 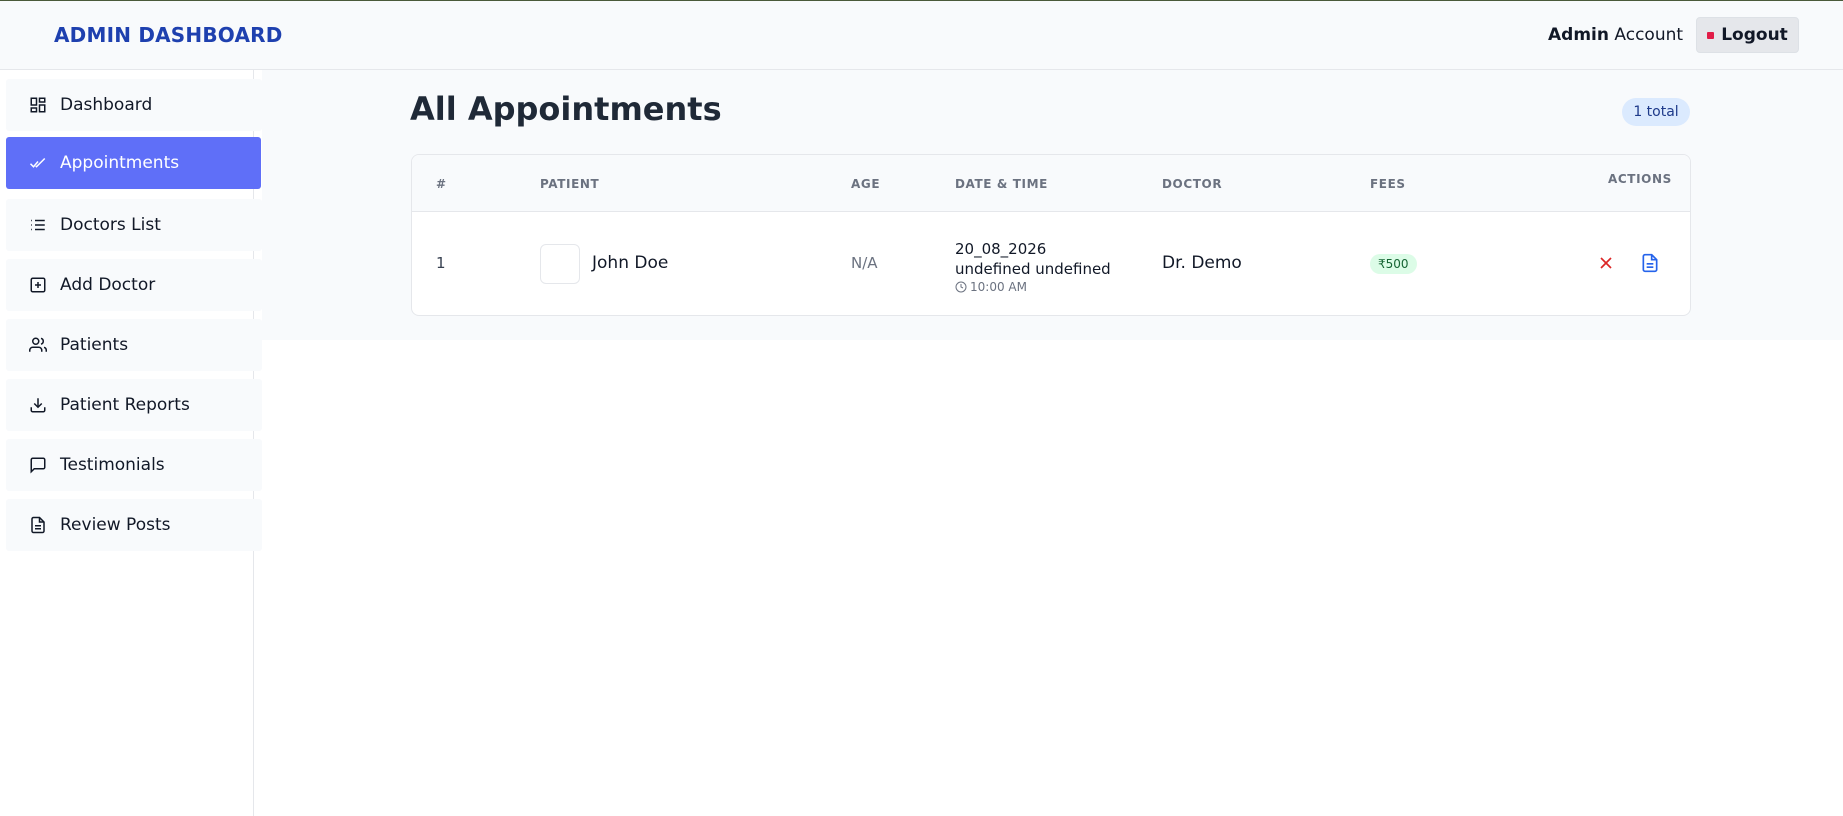 I want to click on brand-title: ADMIN DASHBOARD, so click(x=168, y=35).